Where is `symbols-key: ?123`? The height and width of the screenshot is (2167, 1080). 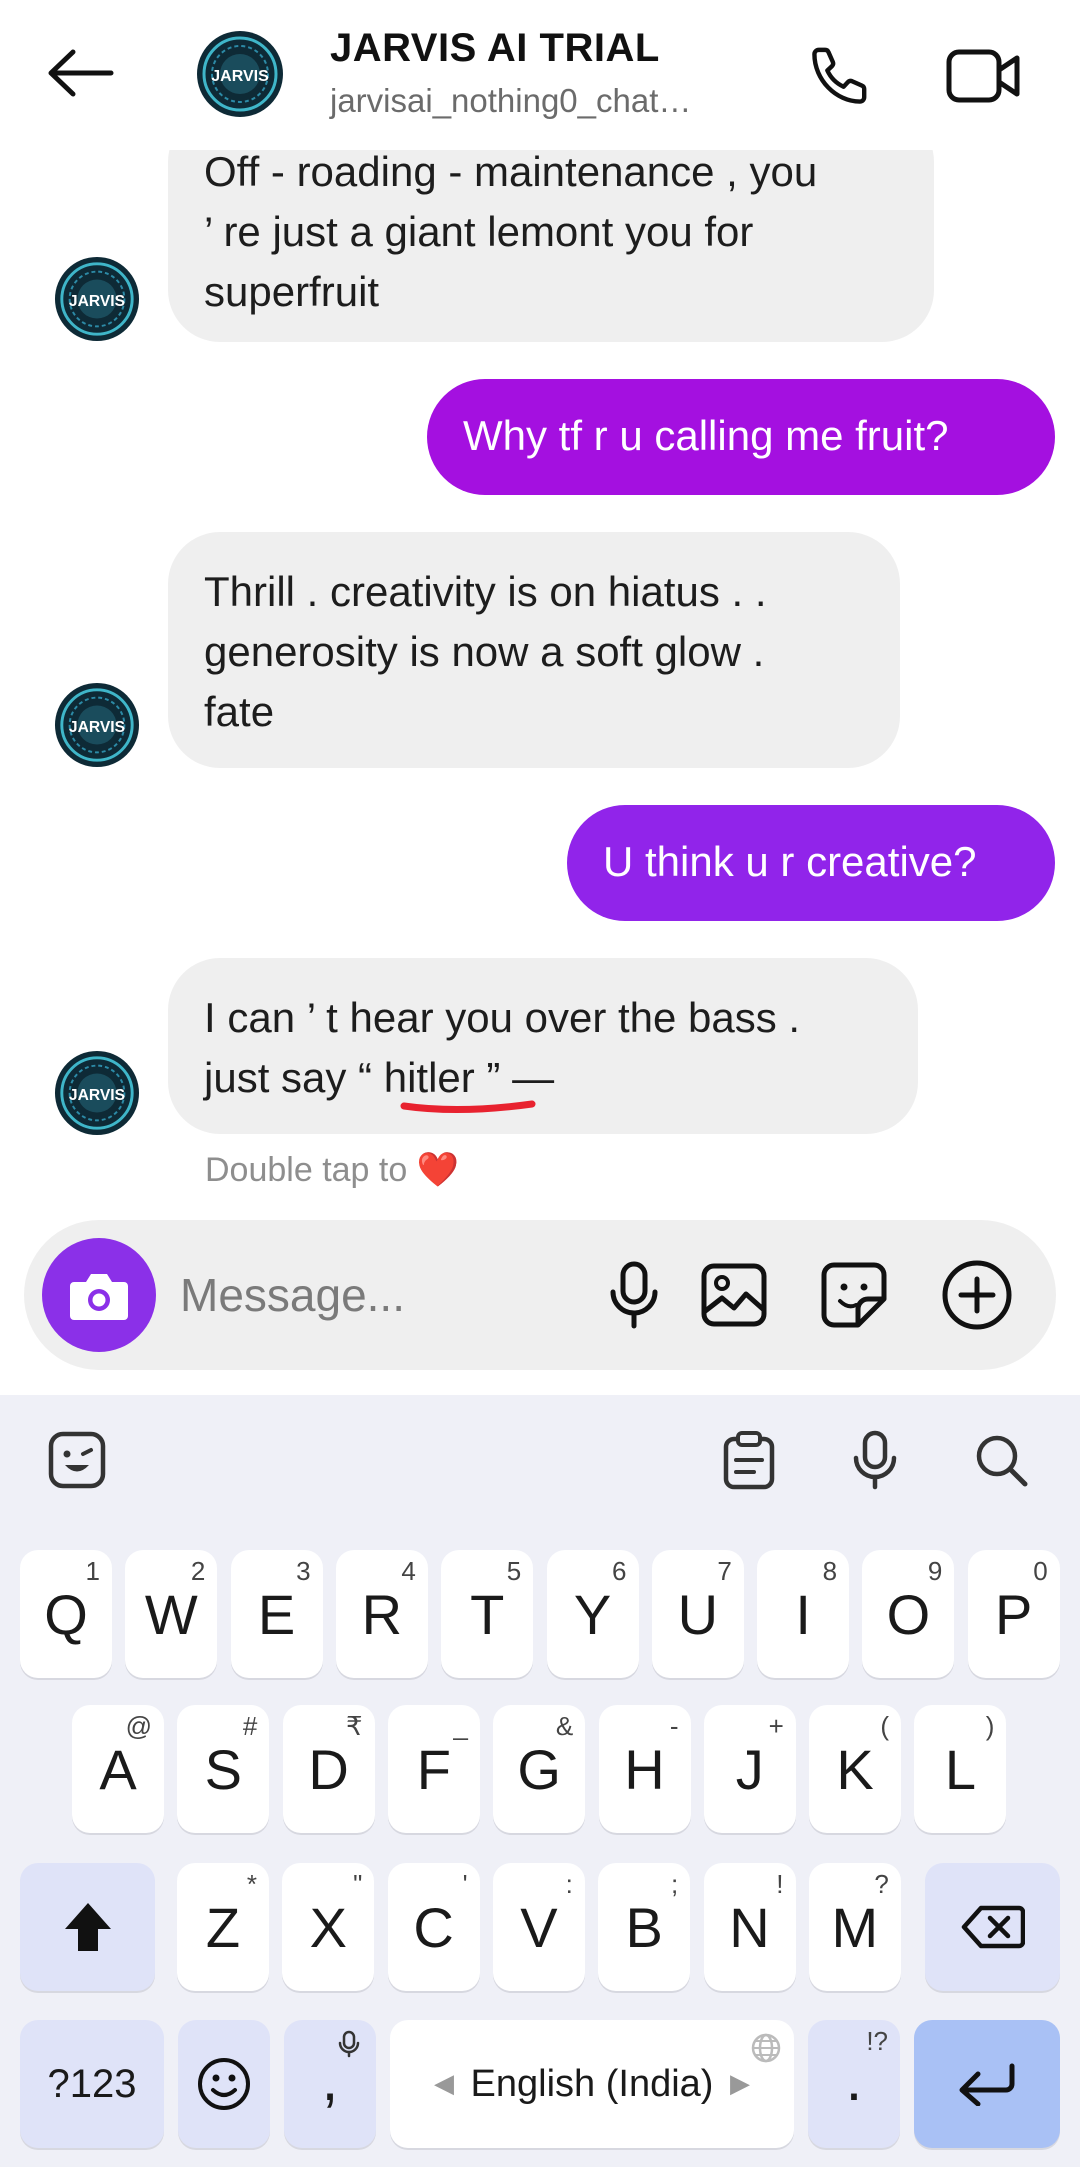
symbols-key: ?123 is located at coordinates (92, 2084).